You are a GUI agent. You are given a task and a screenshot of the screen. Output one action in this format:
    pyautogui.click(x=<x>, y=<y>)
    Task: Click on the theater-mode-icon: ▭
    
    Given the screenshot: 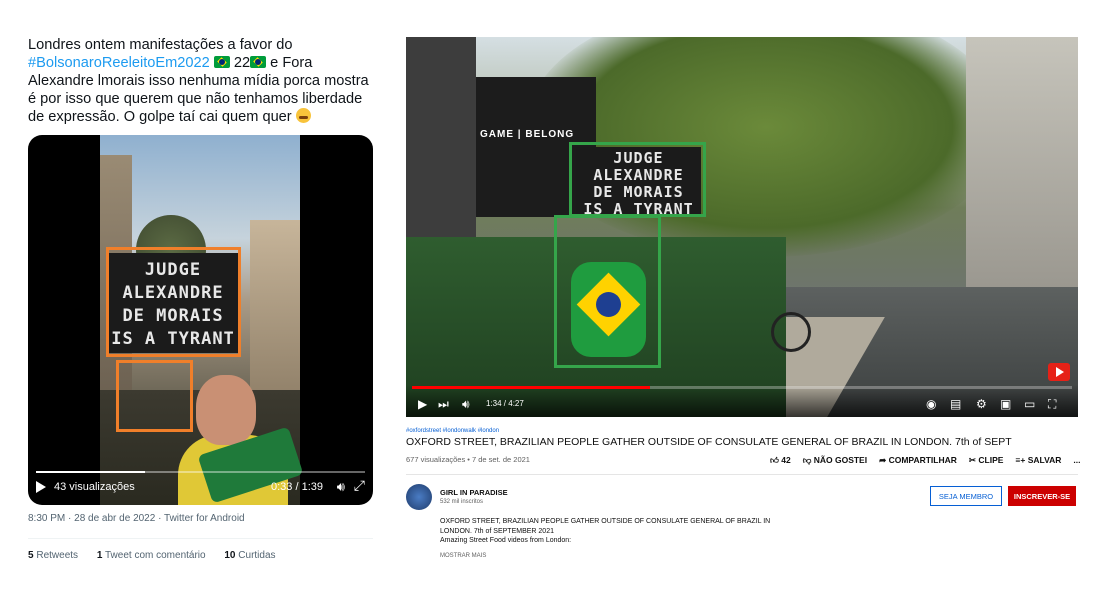 What is the action you would take?
    pyautogui.click(x=1029, y=404)
    